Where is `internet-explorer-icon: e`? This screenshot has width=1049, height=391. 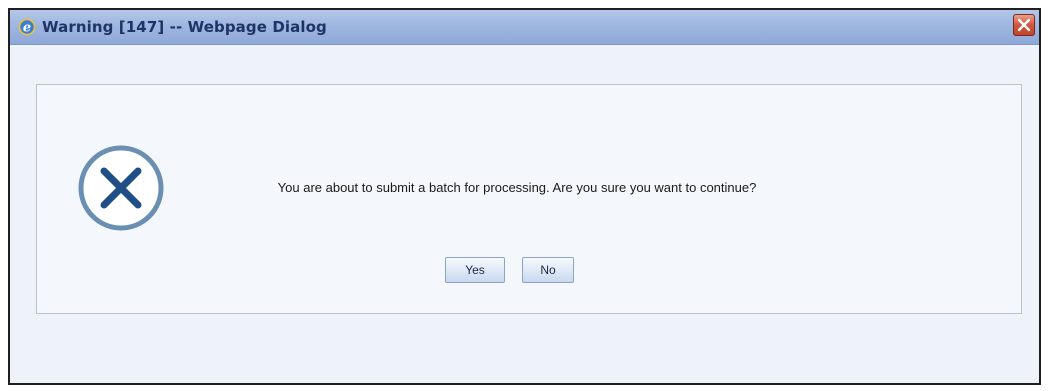 internet-explorer-icon: e is located at coordinates (27, 27).